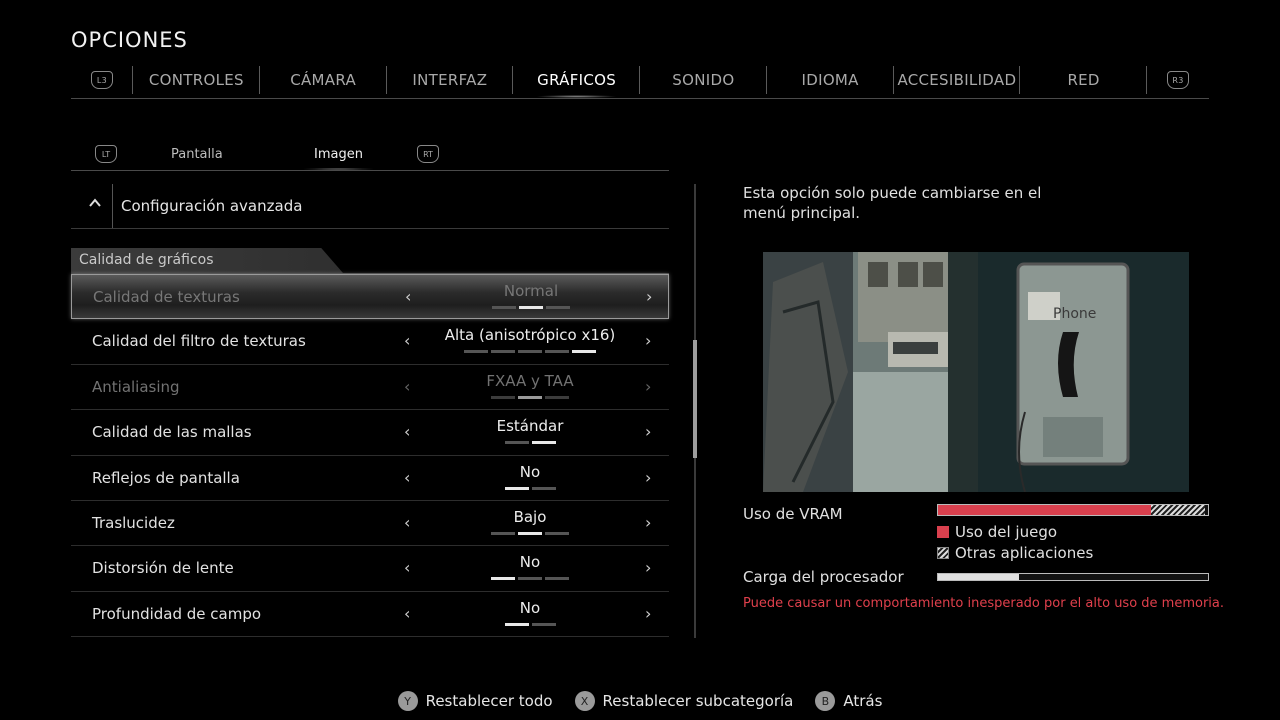  What do you see at coordinates (530, 516) in the screenshot?
I see `setting-value: Bajo` at bounding box center [530, 516].